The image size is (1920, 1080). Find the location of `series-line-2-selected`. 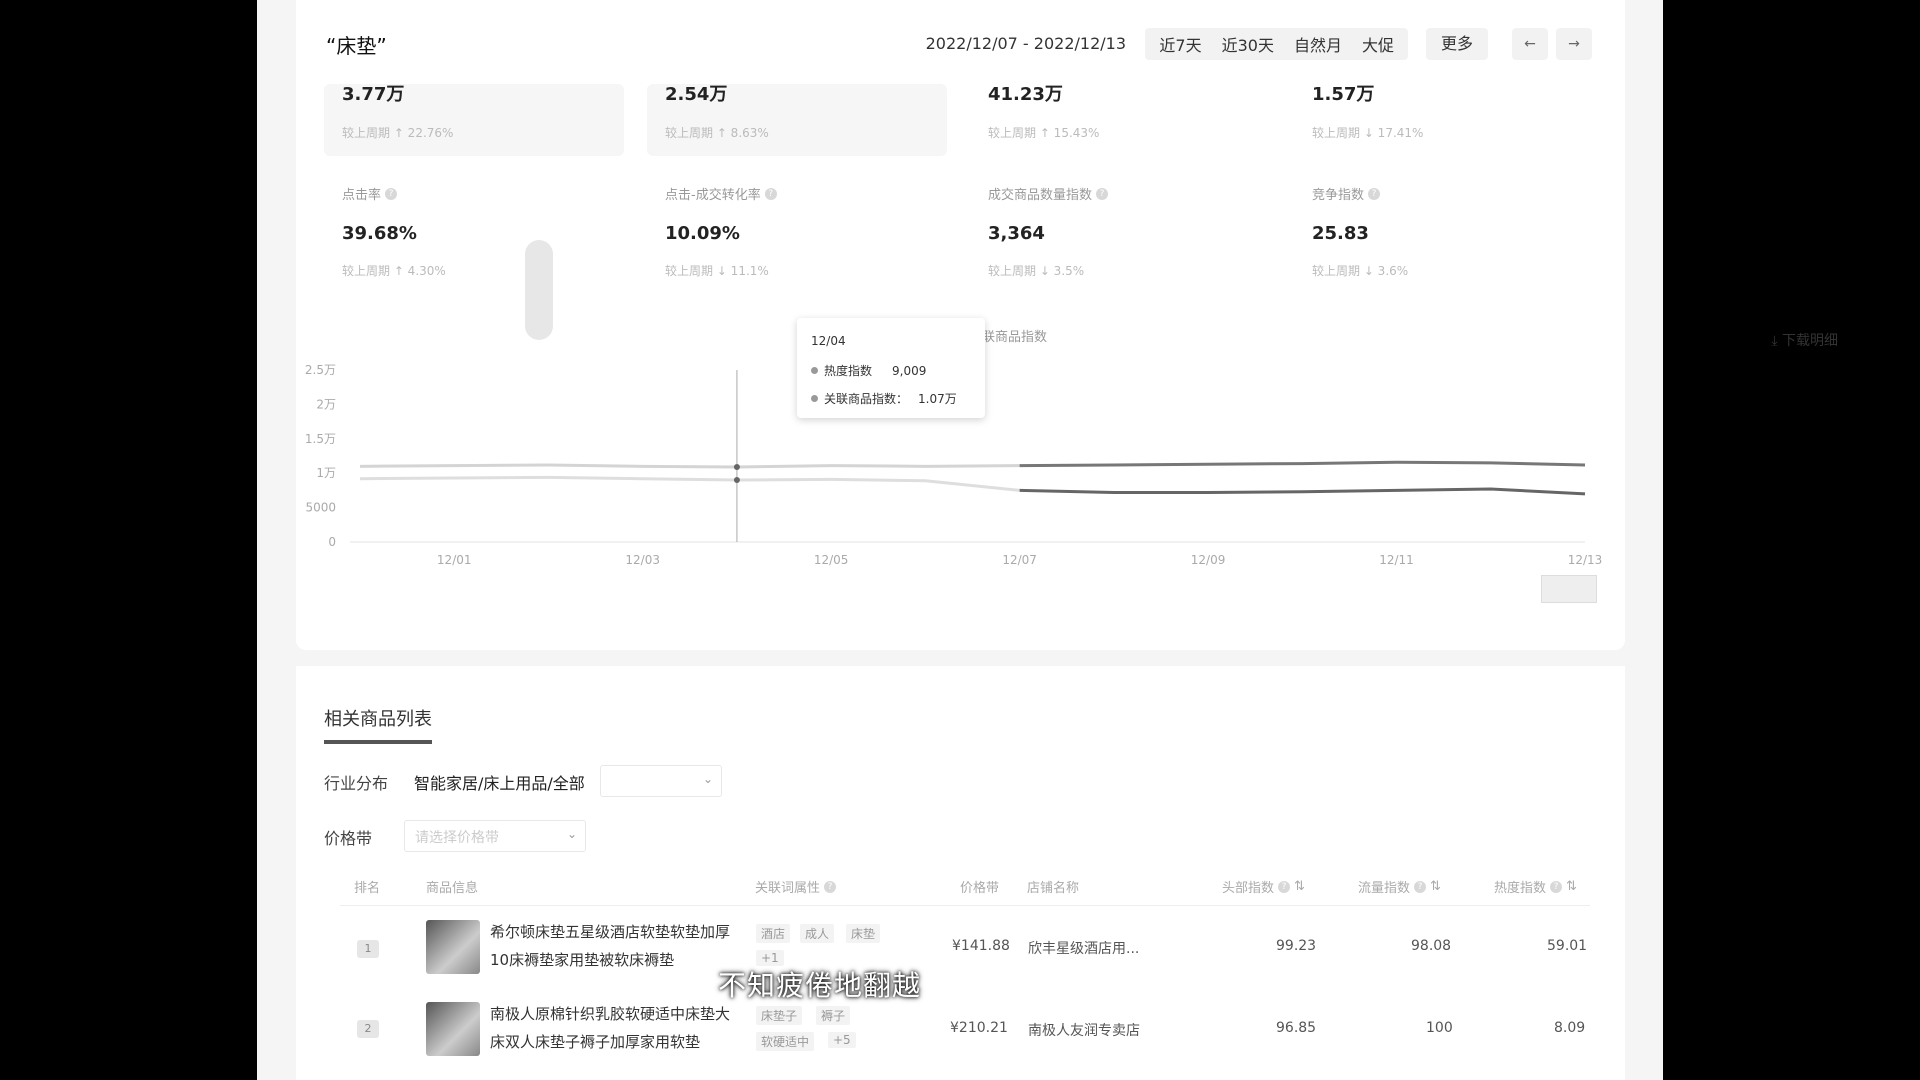

series-line-2-selected is located at coordinates (1302, 491).